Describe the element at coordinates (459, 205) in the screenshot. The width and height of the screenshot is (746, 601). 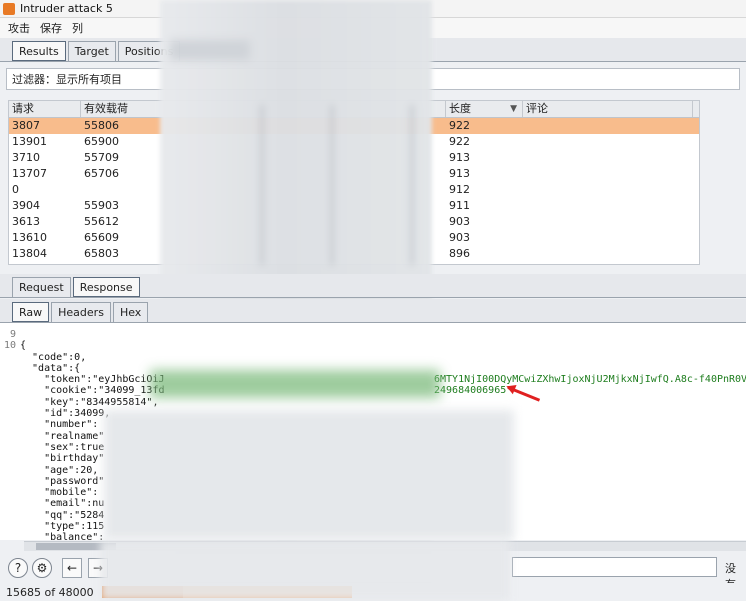
I see `cell-length: 911` at that location.